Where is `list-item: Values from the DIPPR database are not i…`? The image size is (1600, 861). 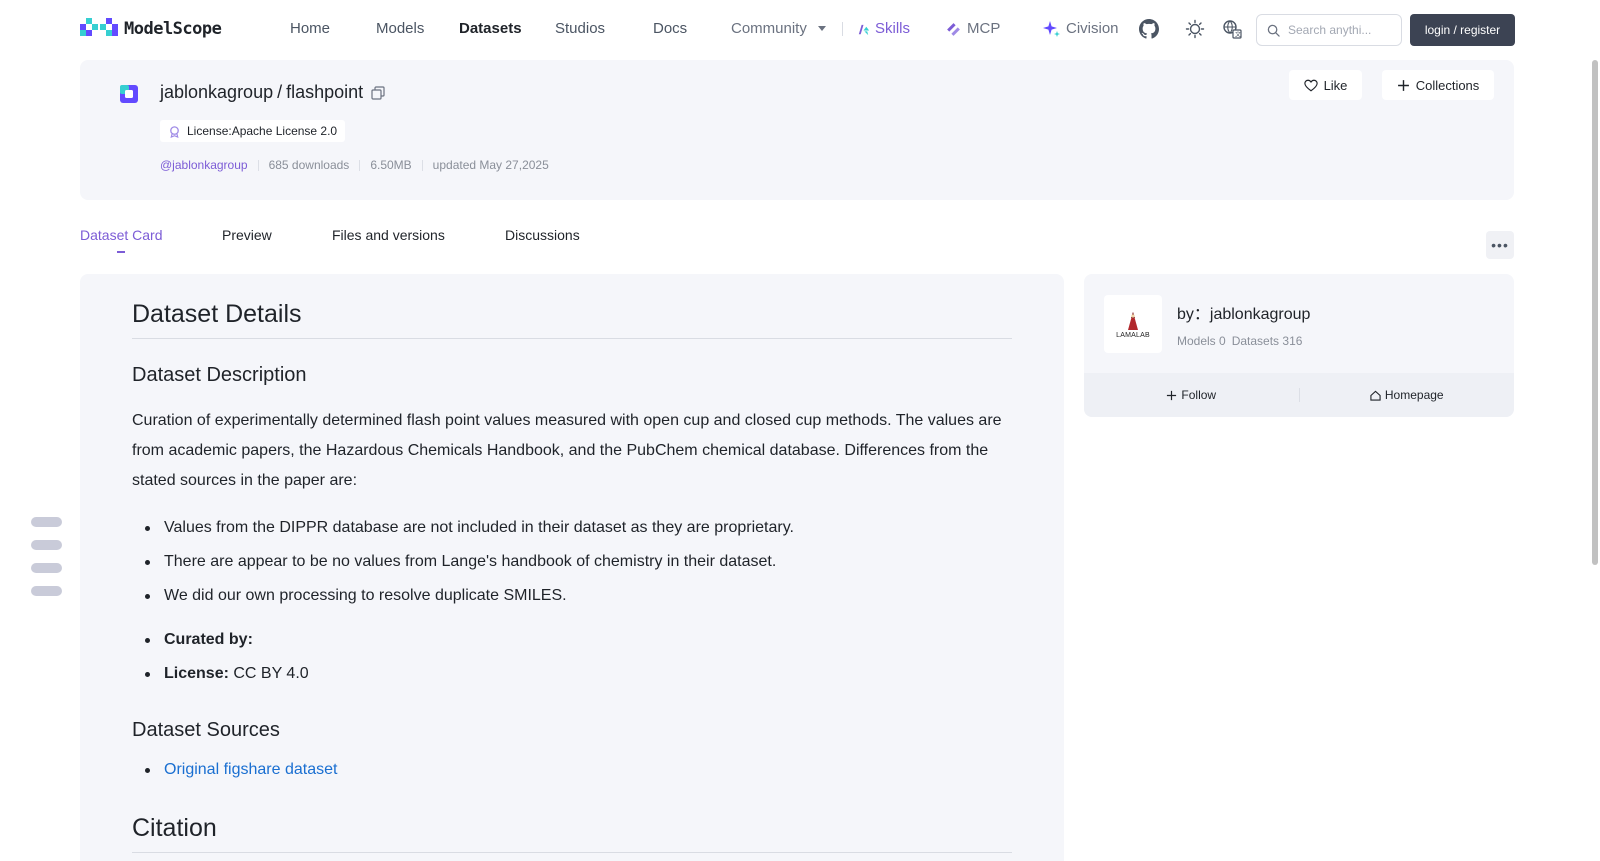
list-item: Values from the DIPPR database are not i… is located at coordinates (469, 534).